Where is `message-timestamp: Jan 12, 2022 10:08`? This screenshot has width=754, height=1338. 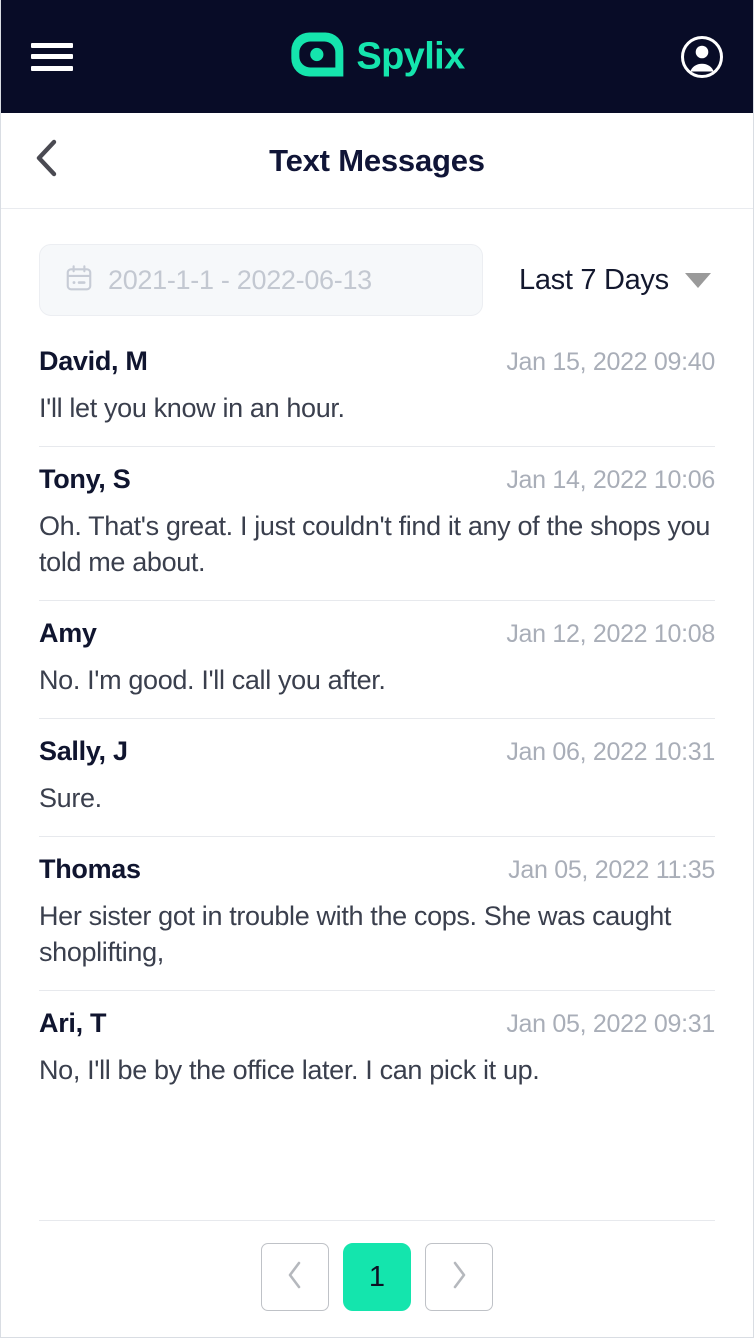 message-timestamp: Jan 12, 2022 10:08 is located at coordinates (610, 634).